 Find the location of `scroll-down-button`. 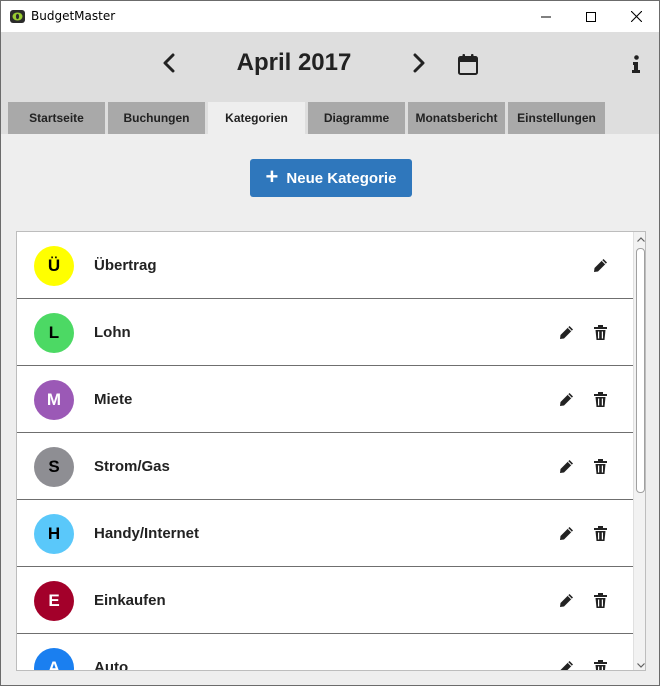

scroll-down-button is located at coordinates (639, 664).